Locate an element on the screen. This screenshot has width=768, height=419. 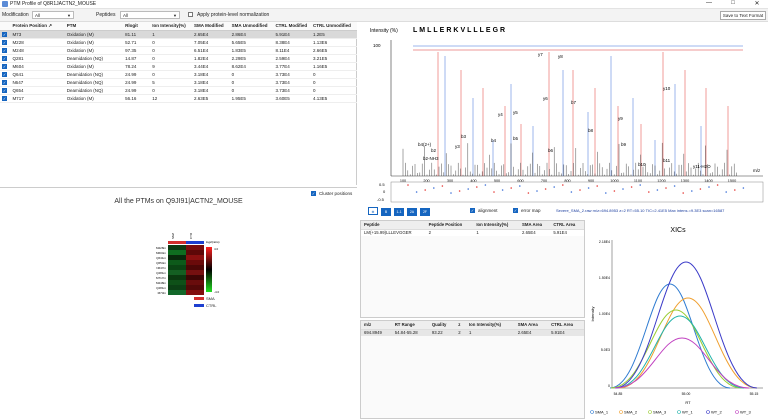
normalization-checkbox is located at coordinates (190, 15).